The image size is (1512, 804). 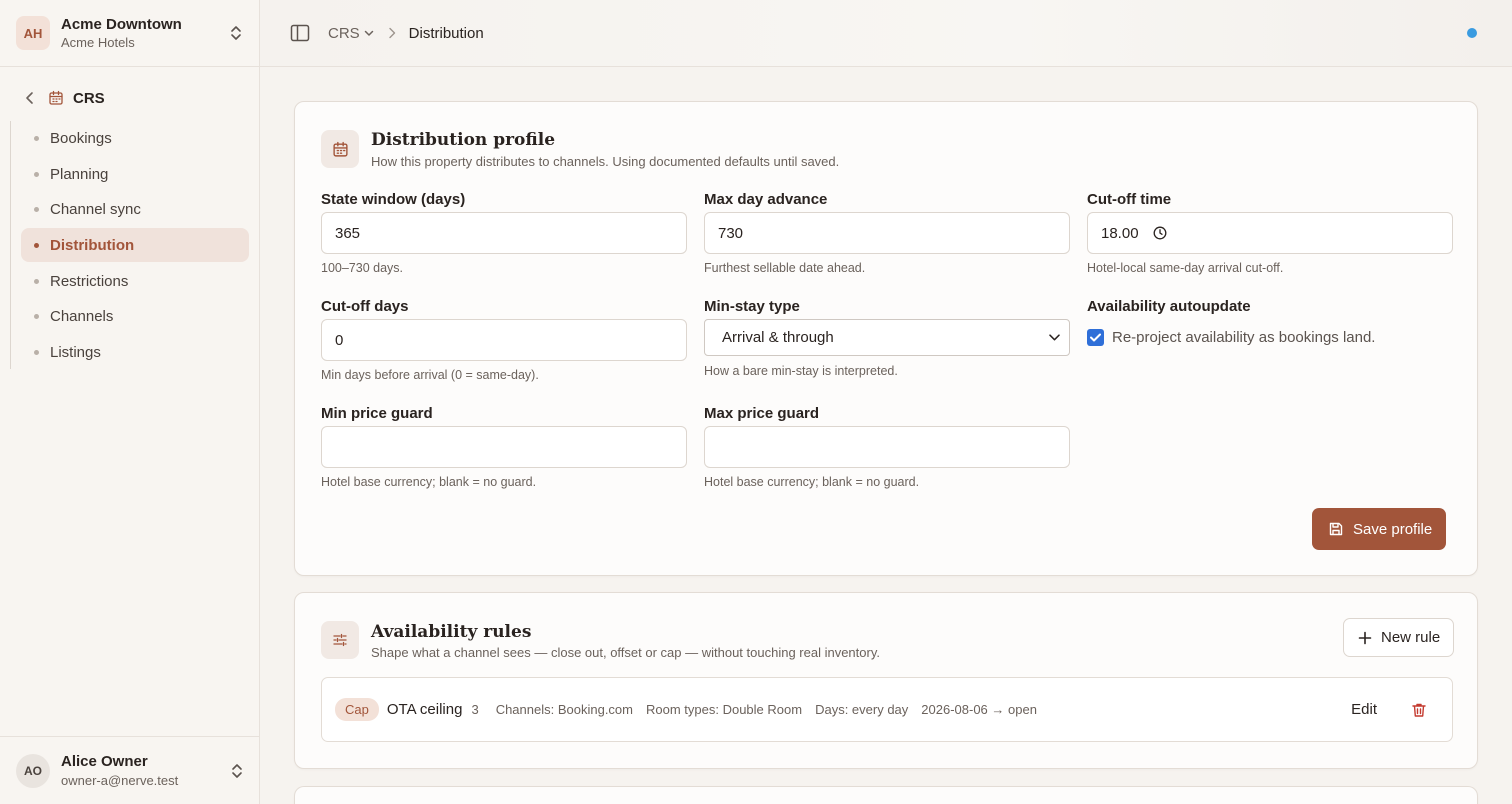 I want to click on cutoff-days-field, so click(x=504, y=340).